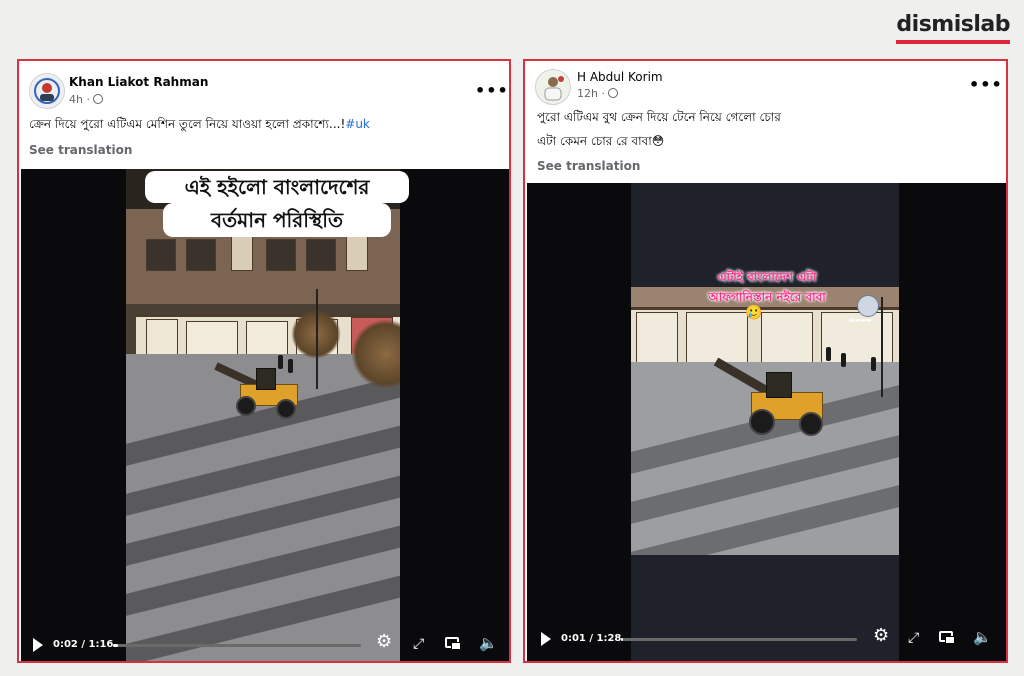 This screenshot has height=676, width=1024. I want to click on video-frame: ▬▬▬▬, so click(765, 421).